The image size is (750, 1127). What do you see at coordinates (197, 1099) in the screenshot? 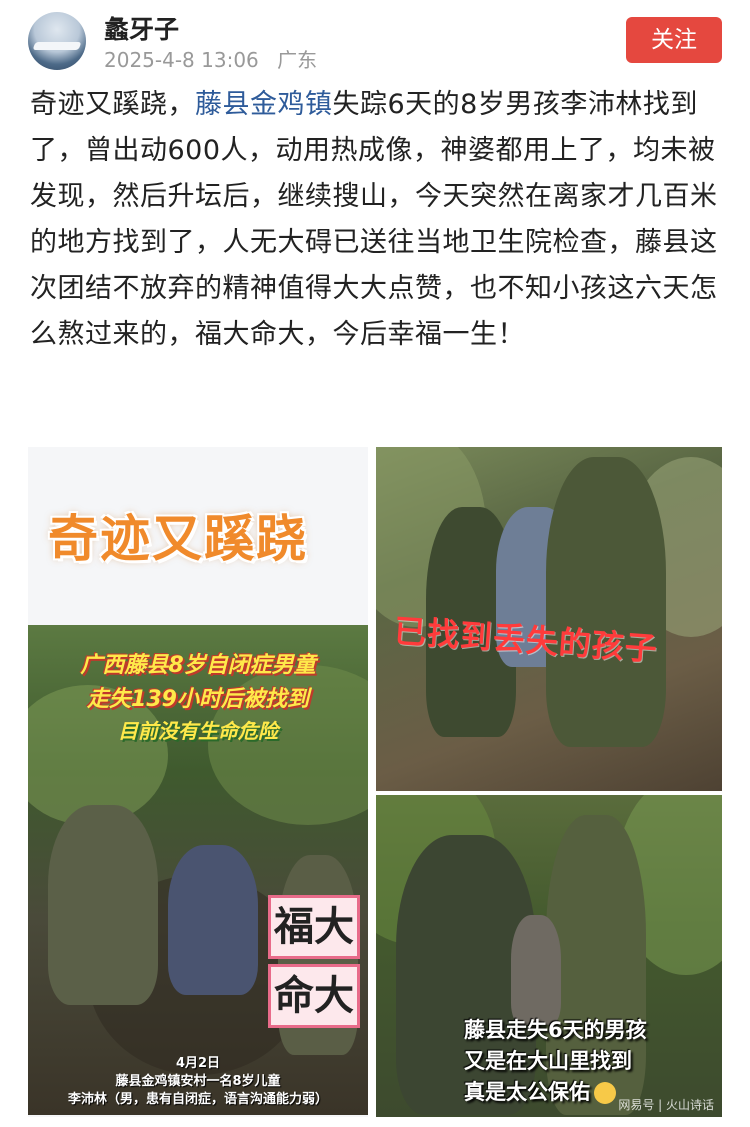
I see `video-footer-line3: 李沛林（男，患有自闭症，语言沟通能力弱）` at bounding box center [197, 1099].